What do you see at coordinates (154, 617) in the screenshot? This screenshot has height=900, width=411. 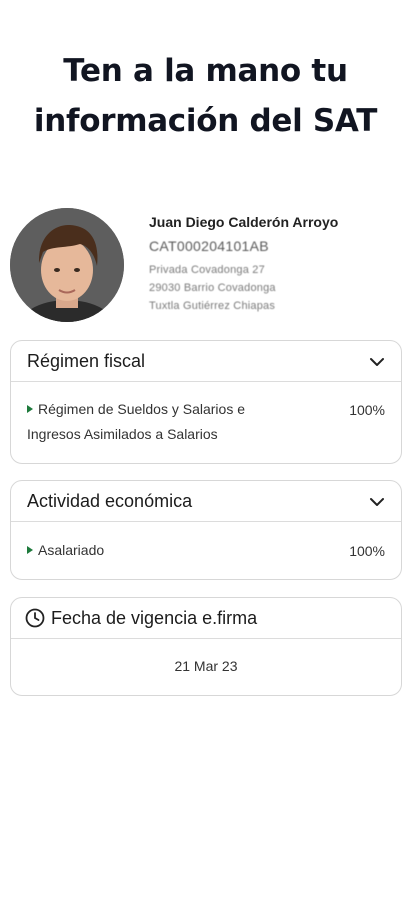 I see `fecha-vigencia-title: Fecha de vigencia e.firma` at bounding box center [154, 617].